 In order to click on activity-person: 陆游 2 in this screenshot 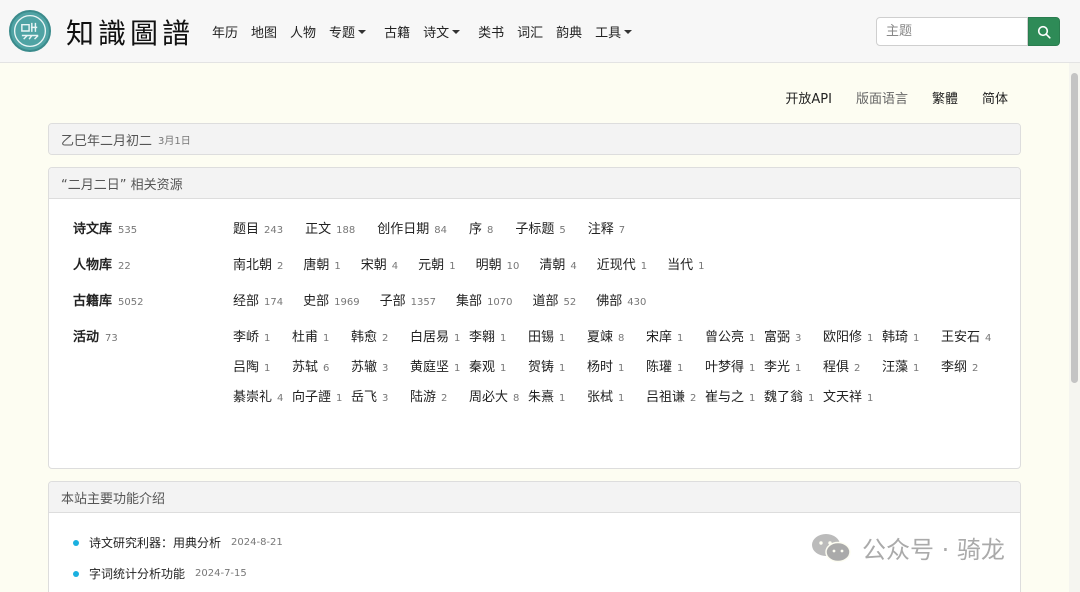, I will do `click(439, 401)`.